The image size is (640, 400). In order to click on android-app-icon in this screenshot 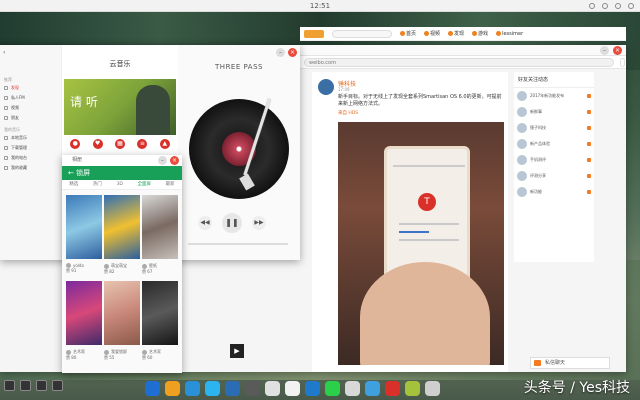, I will do `click(412, 388)`.